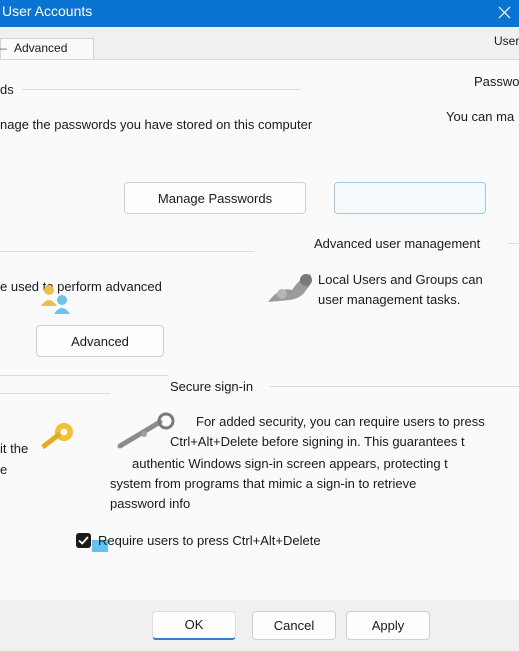 This screenshot has width=519, height=651. I want to click on ok-button: OK, so click(194, 625).